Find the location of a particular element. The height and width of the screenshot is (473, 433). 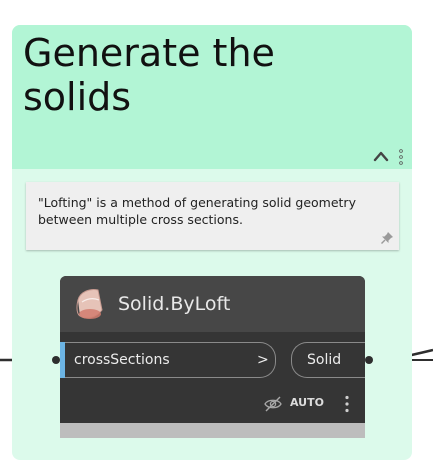

chevron-up-icon is located at coordinates (381, 156).